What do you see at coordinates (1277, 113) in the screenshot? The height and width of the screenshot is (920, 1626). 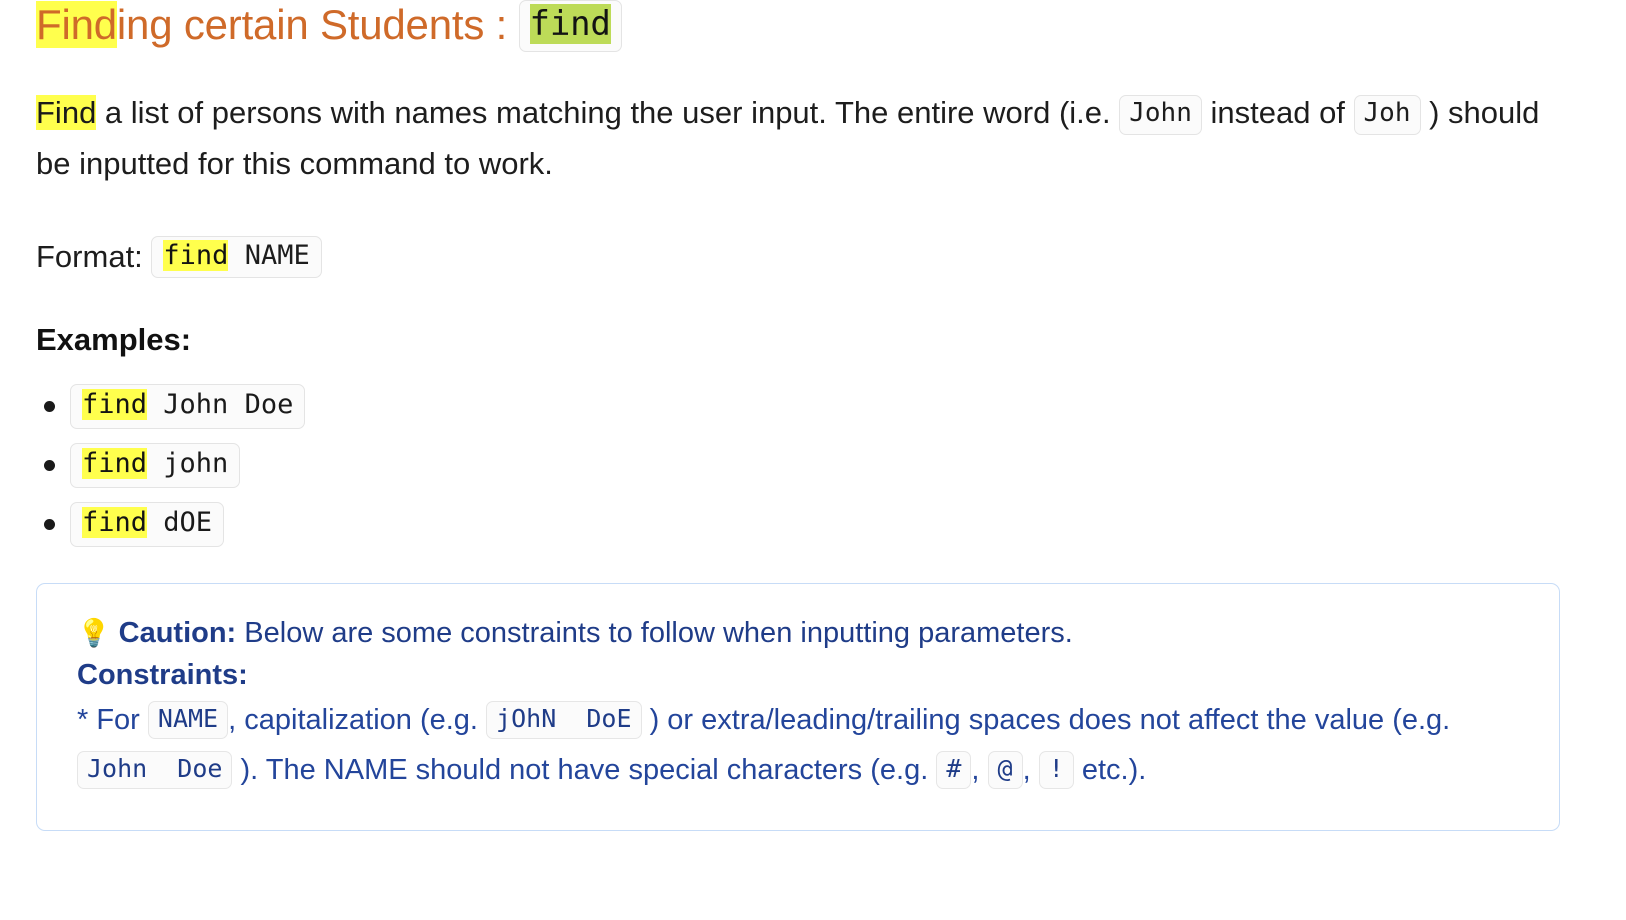 I see `intro-text-2: instead of` at bounding box center [1277, 113].